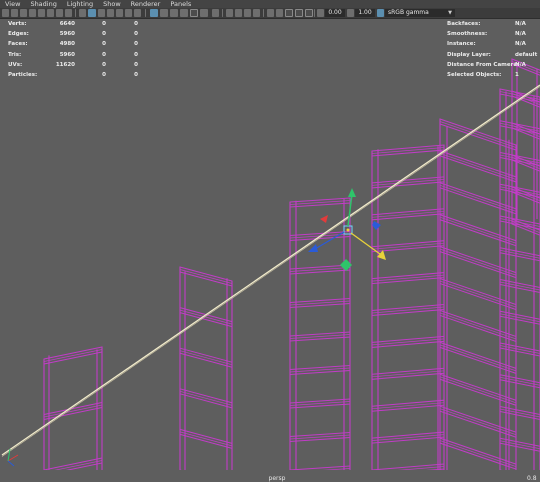  I want to click on menu-panels: Panels, so click(180, 4).